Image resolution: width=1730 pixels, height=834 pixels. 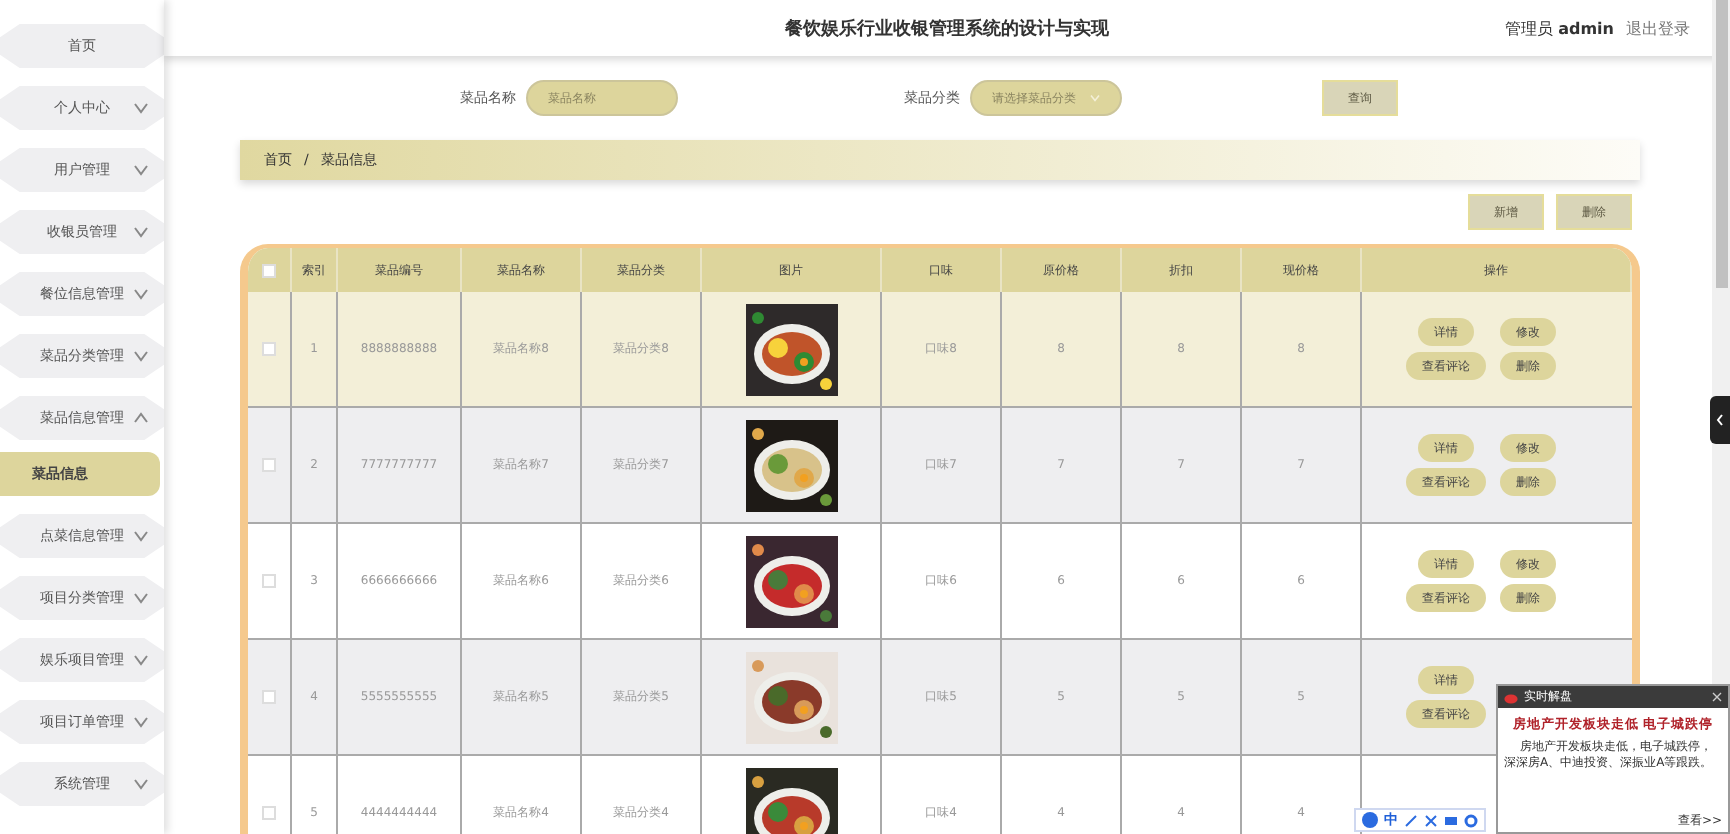 What do you see at coordinates (1370, 820) in the screenshot?
I see `logo-icon` at bounding box center [1370, 820].